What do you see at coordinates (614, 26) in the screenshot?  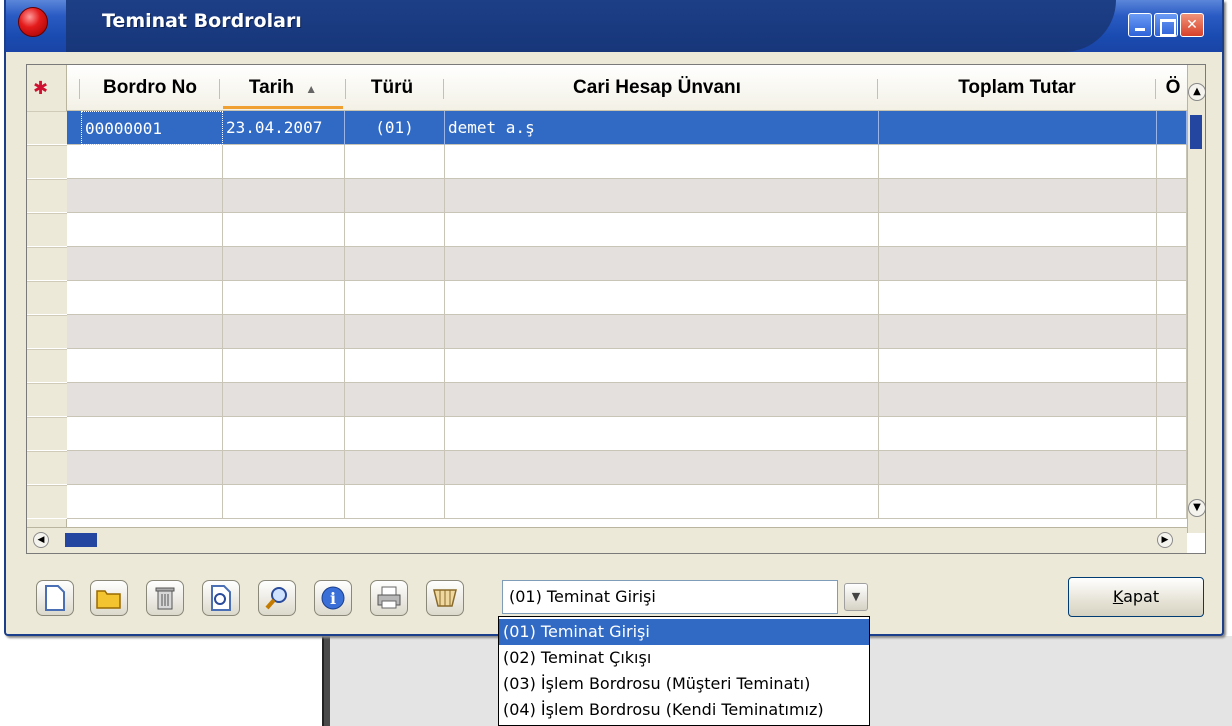 I see `title-bar: Teminat Bordroları ✕` at bounding box center [614, 26].